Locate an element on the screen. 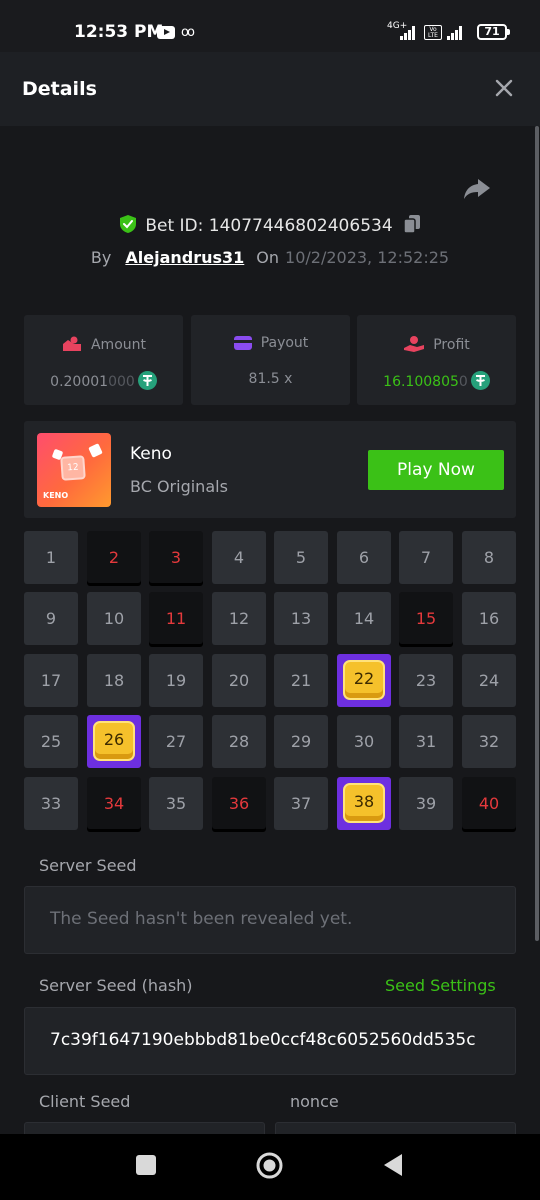 The image size is (540, 1200). game-provider: BC Originals is located at coordinates (179, 486).